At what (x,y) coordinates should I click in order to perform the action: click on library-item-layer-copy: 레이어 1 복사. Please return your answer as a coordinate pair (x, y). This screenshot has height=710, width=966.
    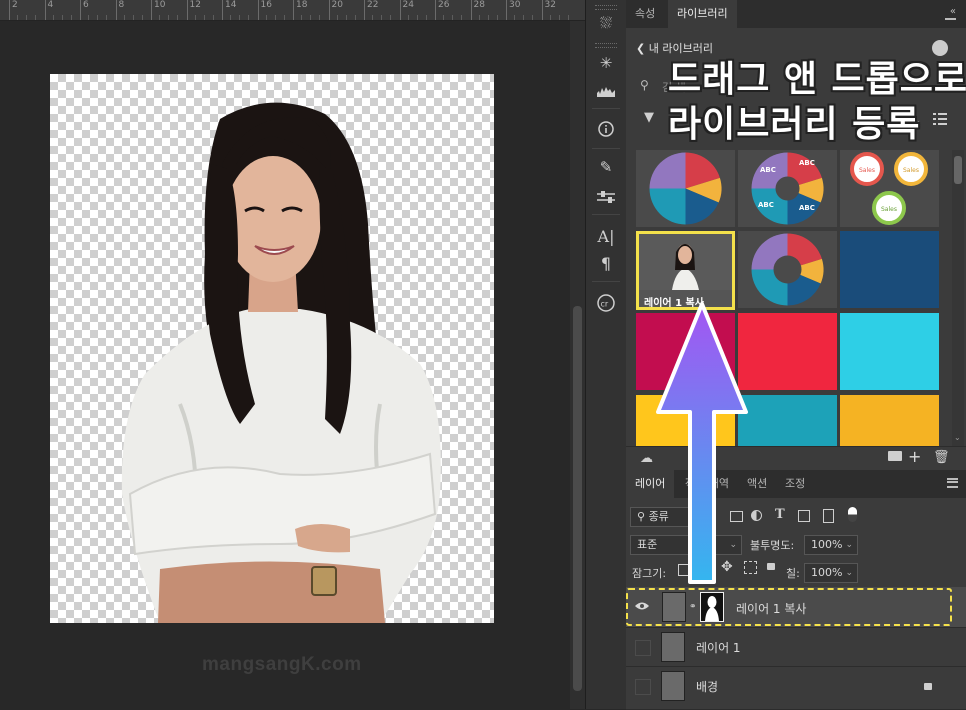
    Looking at the image, I should click on (685, 270).